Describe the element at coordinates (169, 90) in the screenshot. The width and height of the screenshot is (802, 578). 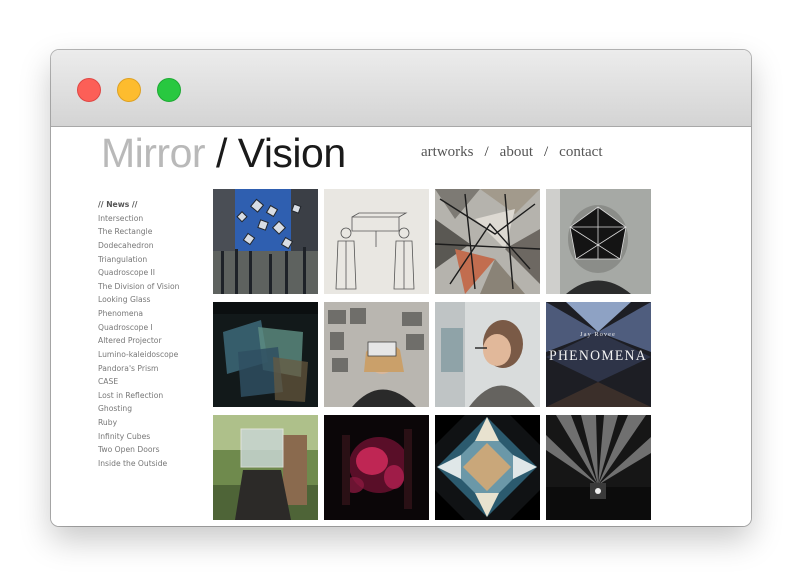
I see `maximize-window-button` at that location.